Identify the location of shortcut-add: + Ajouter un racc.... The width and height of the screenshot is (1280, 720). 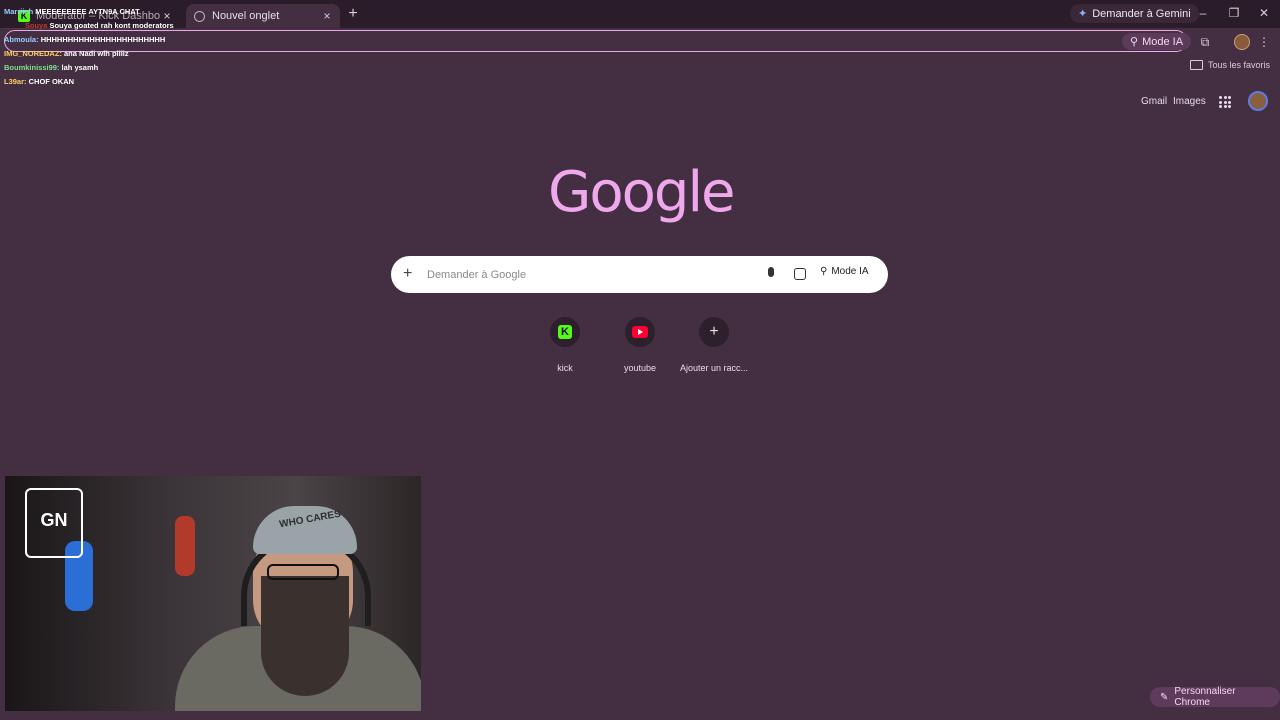
(714, 345).